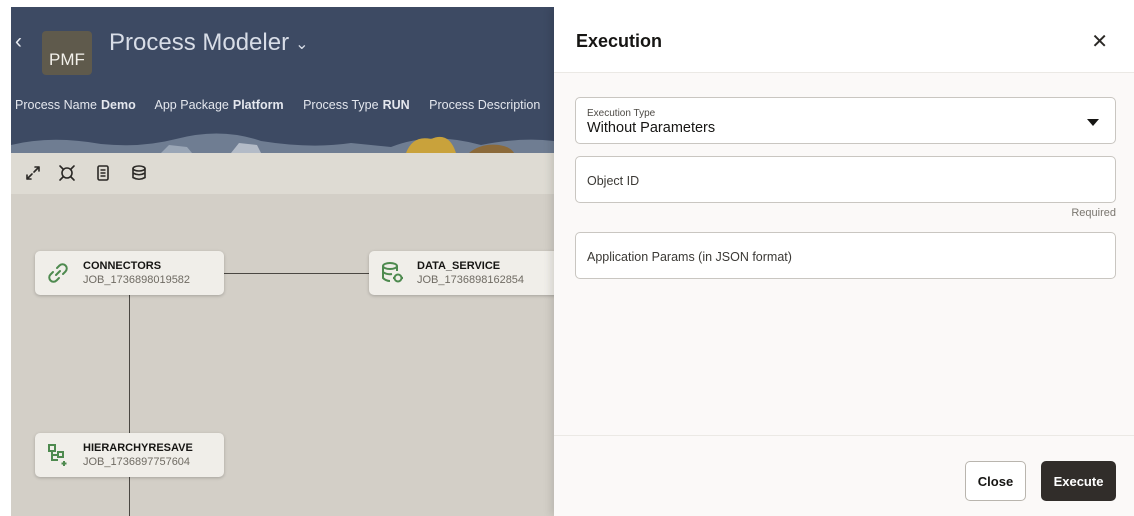 Image resolution: width=1134 pixels, height=516 pixels. I want to click on meta-label-process-description: Process Description, so click(485, 105).